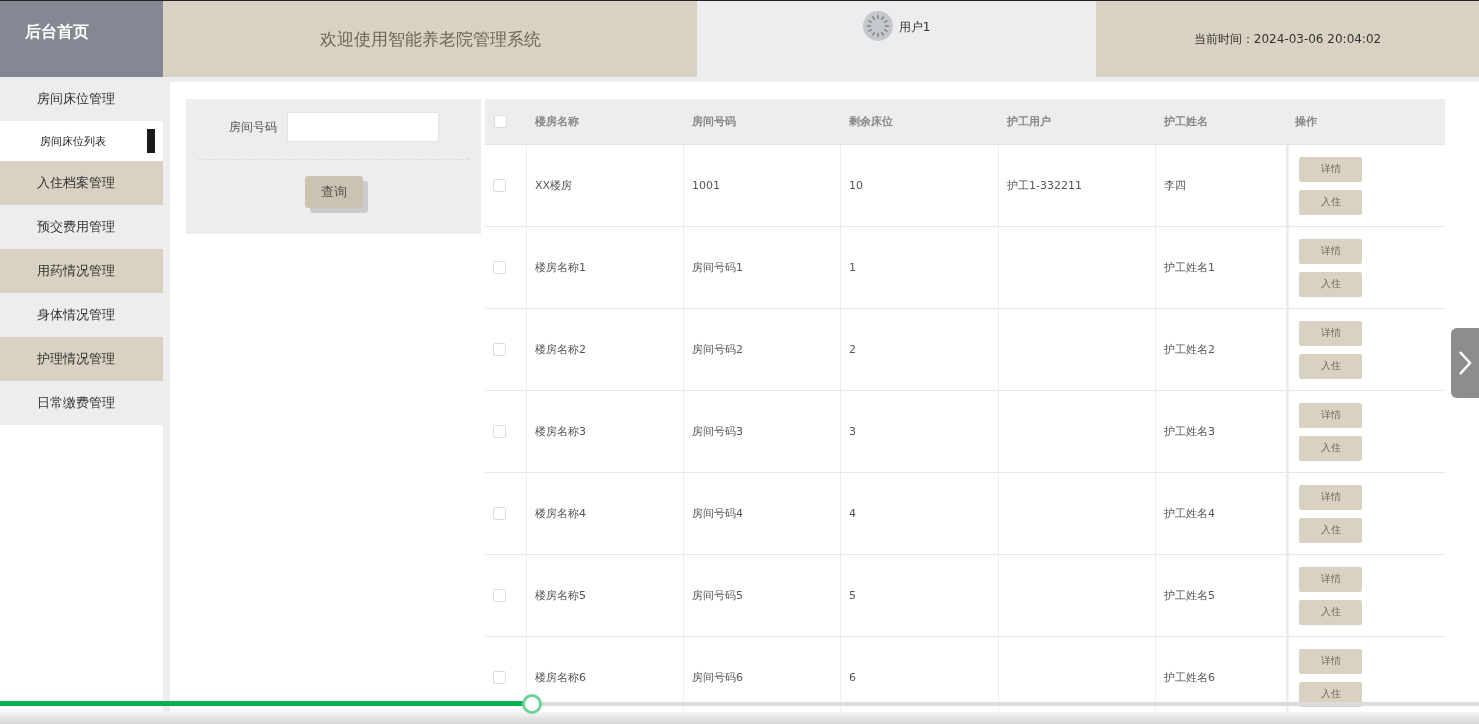  I want to click on sidebar-item: 入住档案管理, so click(81, 183).